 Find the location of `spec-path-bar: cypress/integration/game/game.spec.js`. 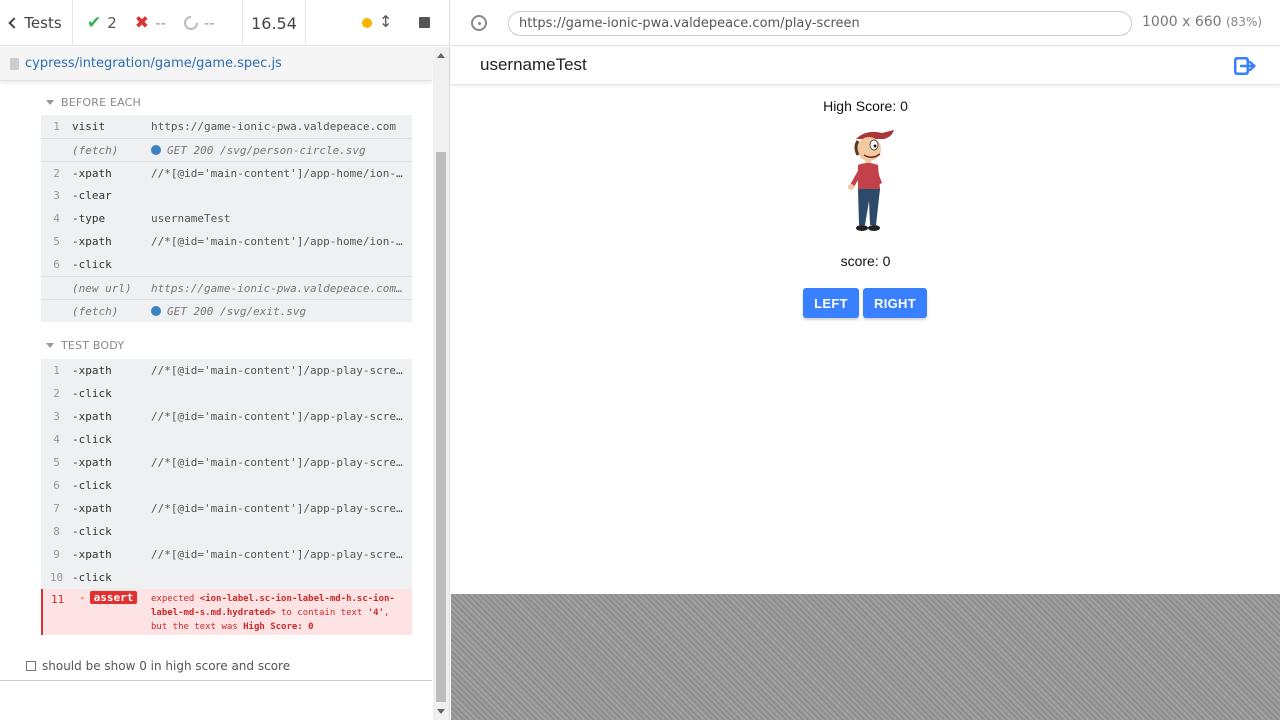

spec-path-bar: cypress/integration/game/game.spec.js is located at coordinates (216, 64).